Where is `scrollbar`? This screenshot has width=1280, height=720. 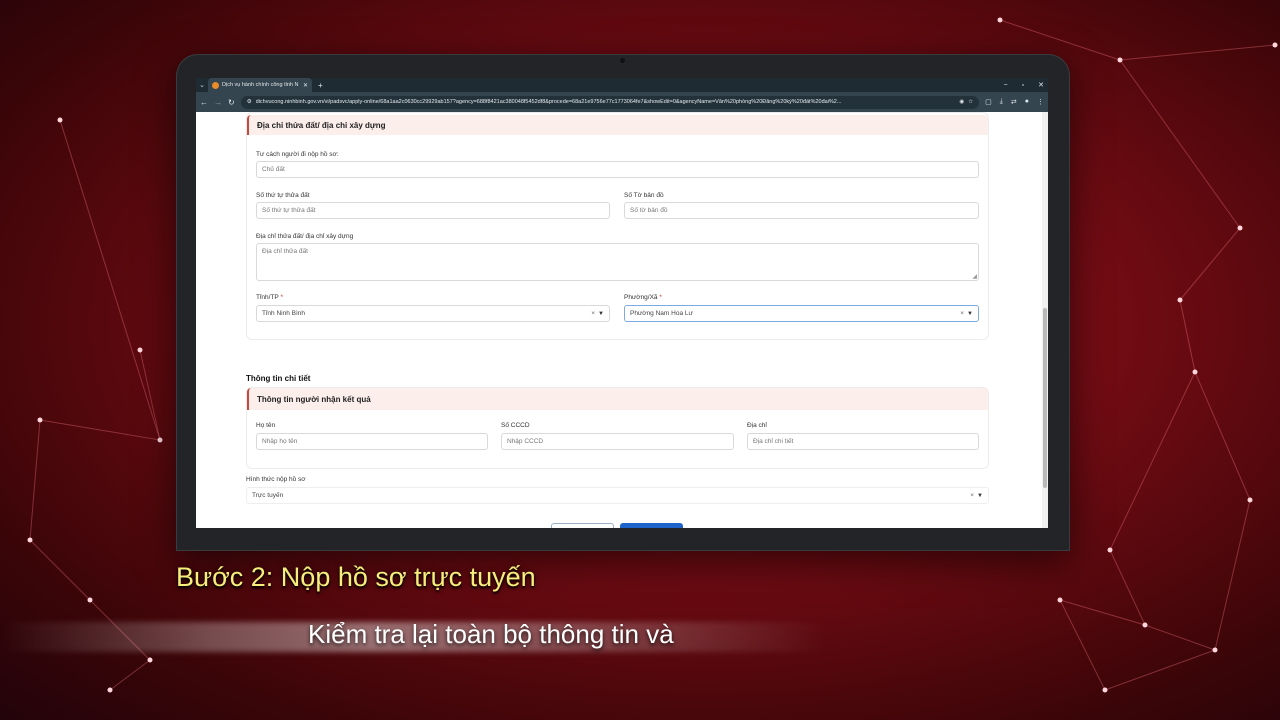
scrollbar is located at coordinates (1045, 320).